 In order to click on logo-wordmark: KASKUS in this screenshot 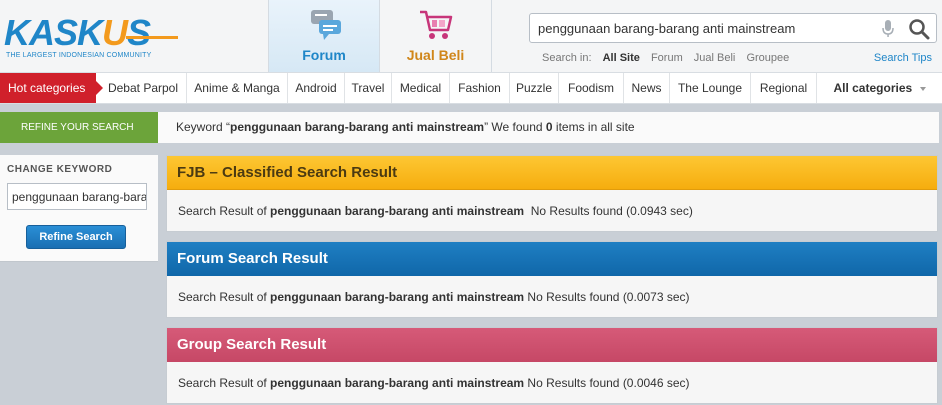, I will do `click(77, 32)`.